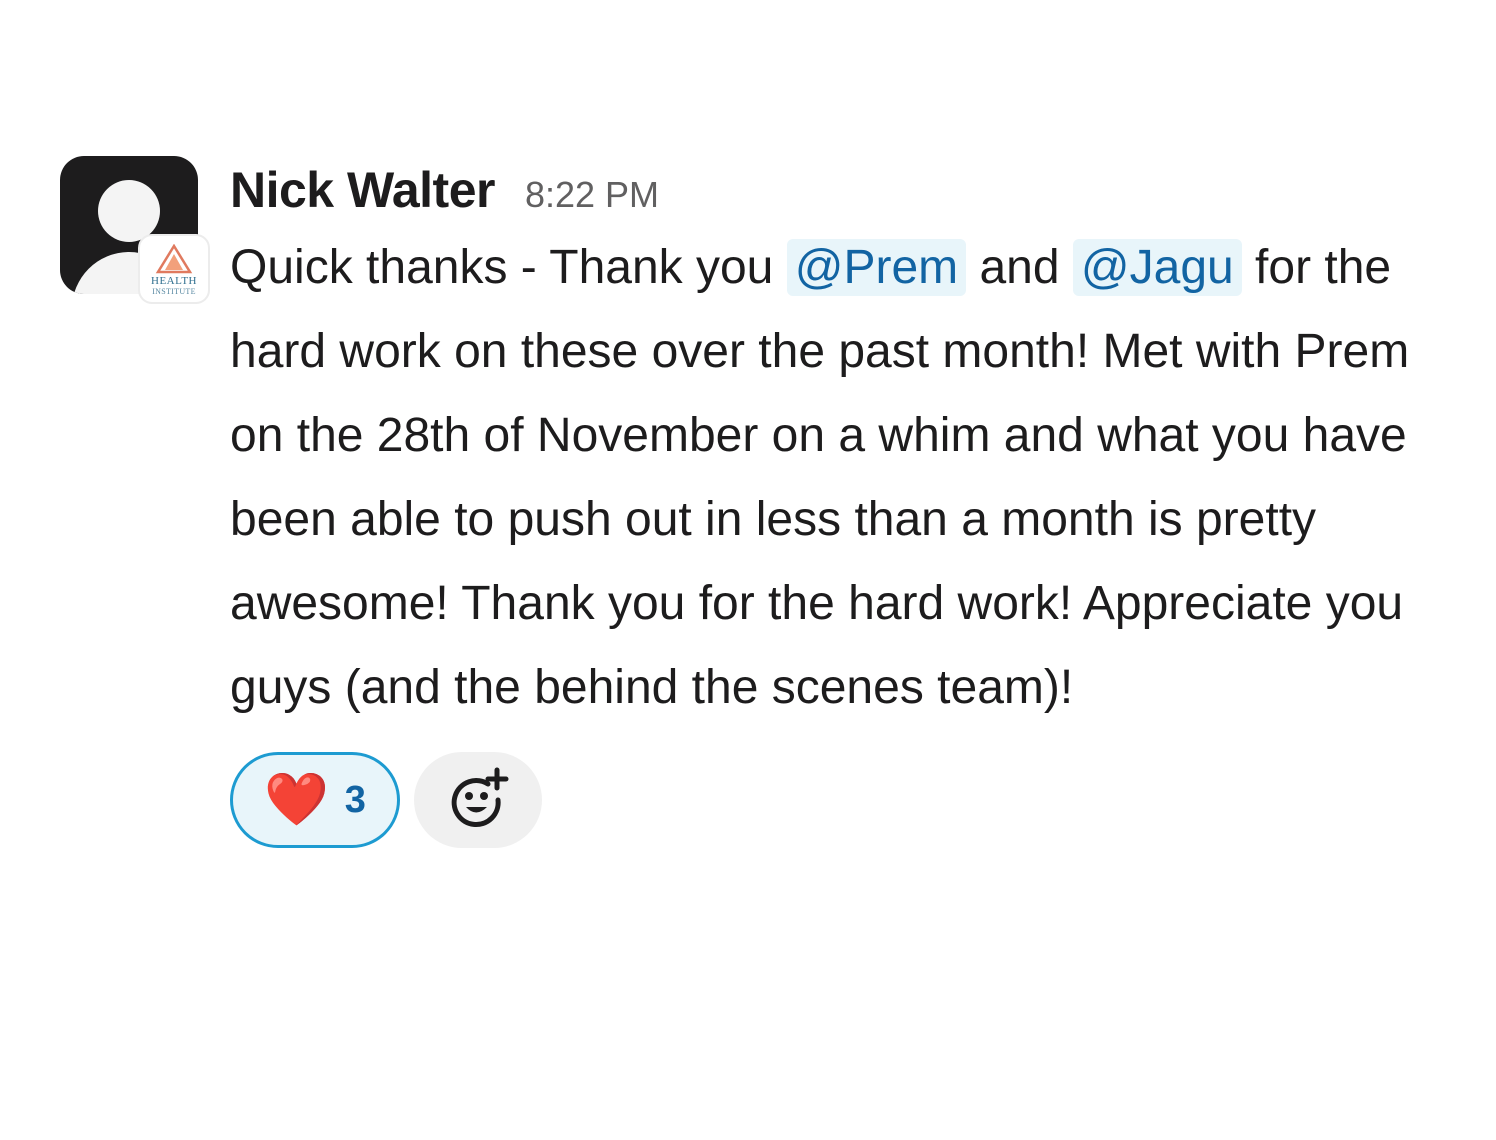 The height and width of the screenshot is (1140, 1496). What do you see at coordinates (876, 267) in the screenshot?
I see `mention-prem: @Prem` at bounding box center [876, 267].